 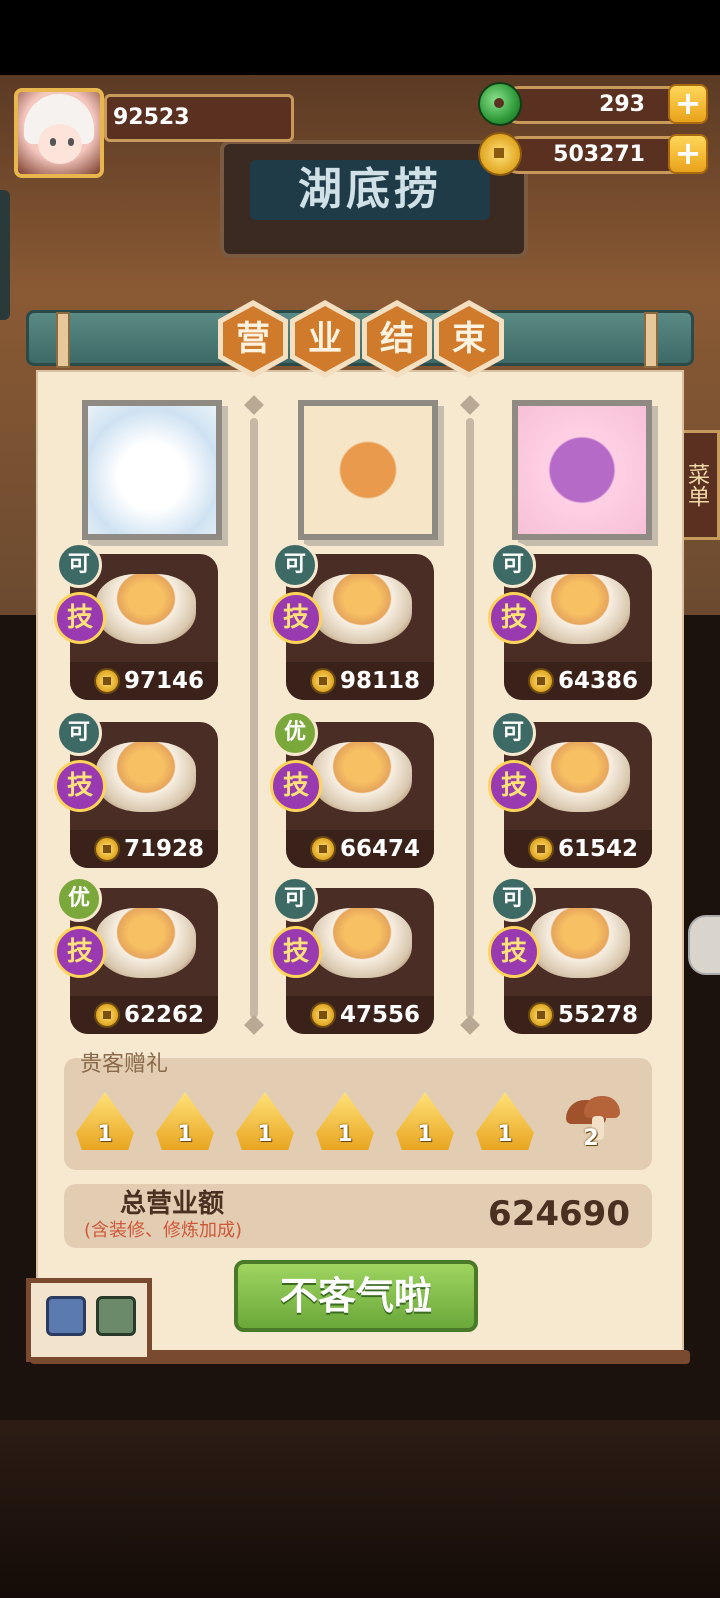 What do you see at coordinates (370, 190) in the screenshot?
I see `restaurant-sign: 湖底捞` at bounding box center [370, 190].